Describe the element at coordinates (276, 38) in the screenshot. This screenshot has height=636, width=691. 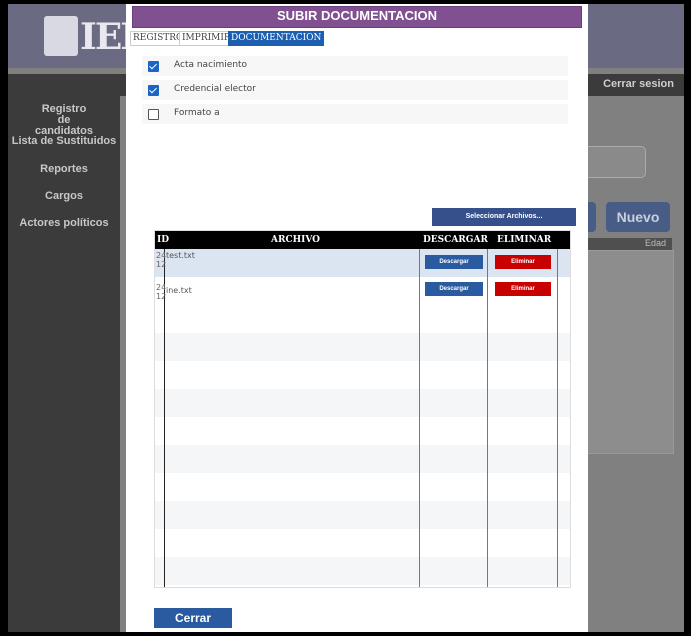
I see `tab-documentacion: DOCUMENTACION` at that location.